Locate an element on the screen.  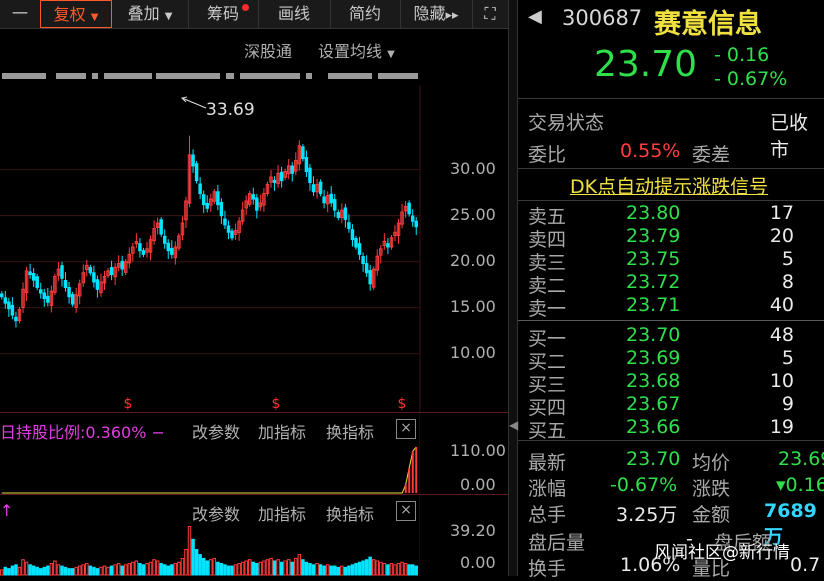
weibi-label: 委比 is located at coordinates (547, 155).